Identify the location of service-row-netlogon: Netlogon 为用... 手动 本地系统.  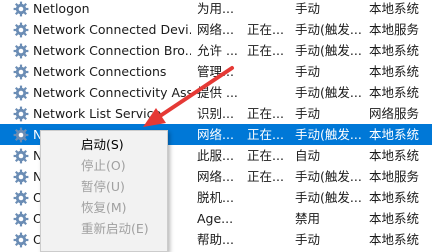
(216, 9).